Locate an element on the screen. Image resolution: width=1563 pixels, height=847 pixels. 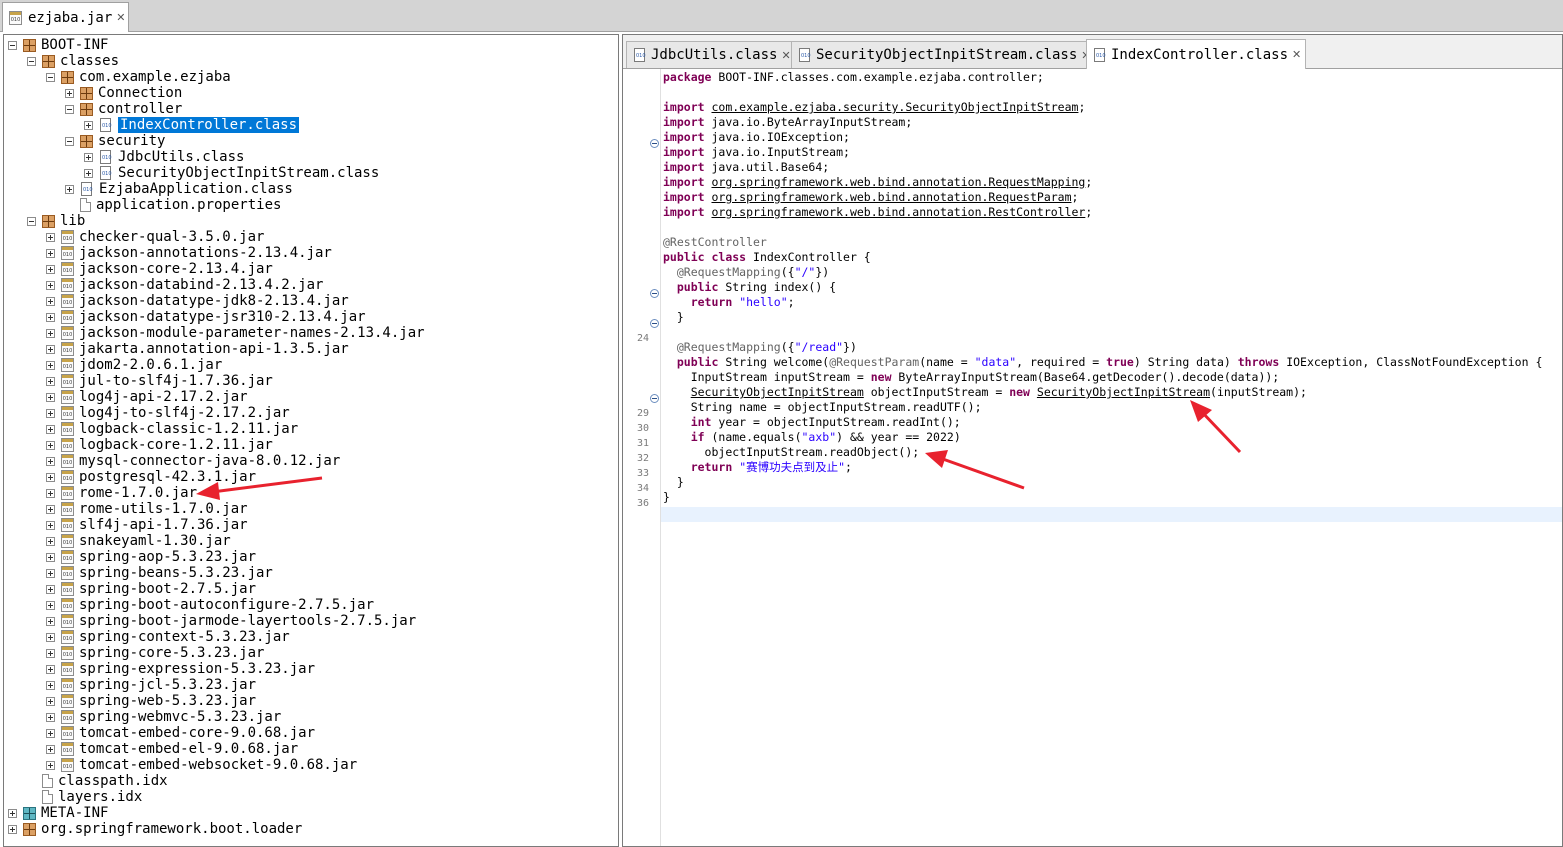
tree-node-jar: 010 jakarta.annotation-api-1.3.5.jar is located at coordinates (197, 349).